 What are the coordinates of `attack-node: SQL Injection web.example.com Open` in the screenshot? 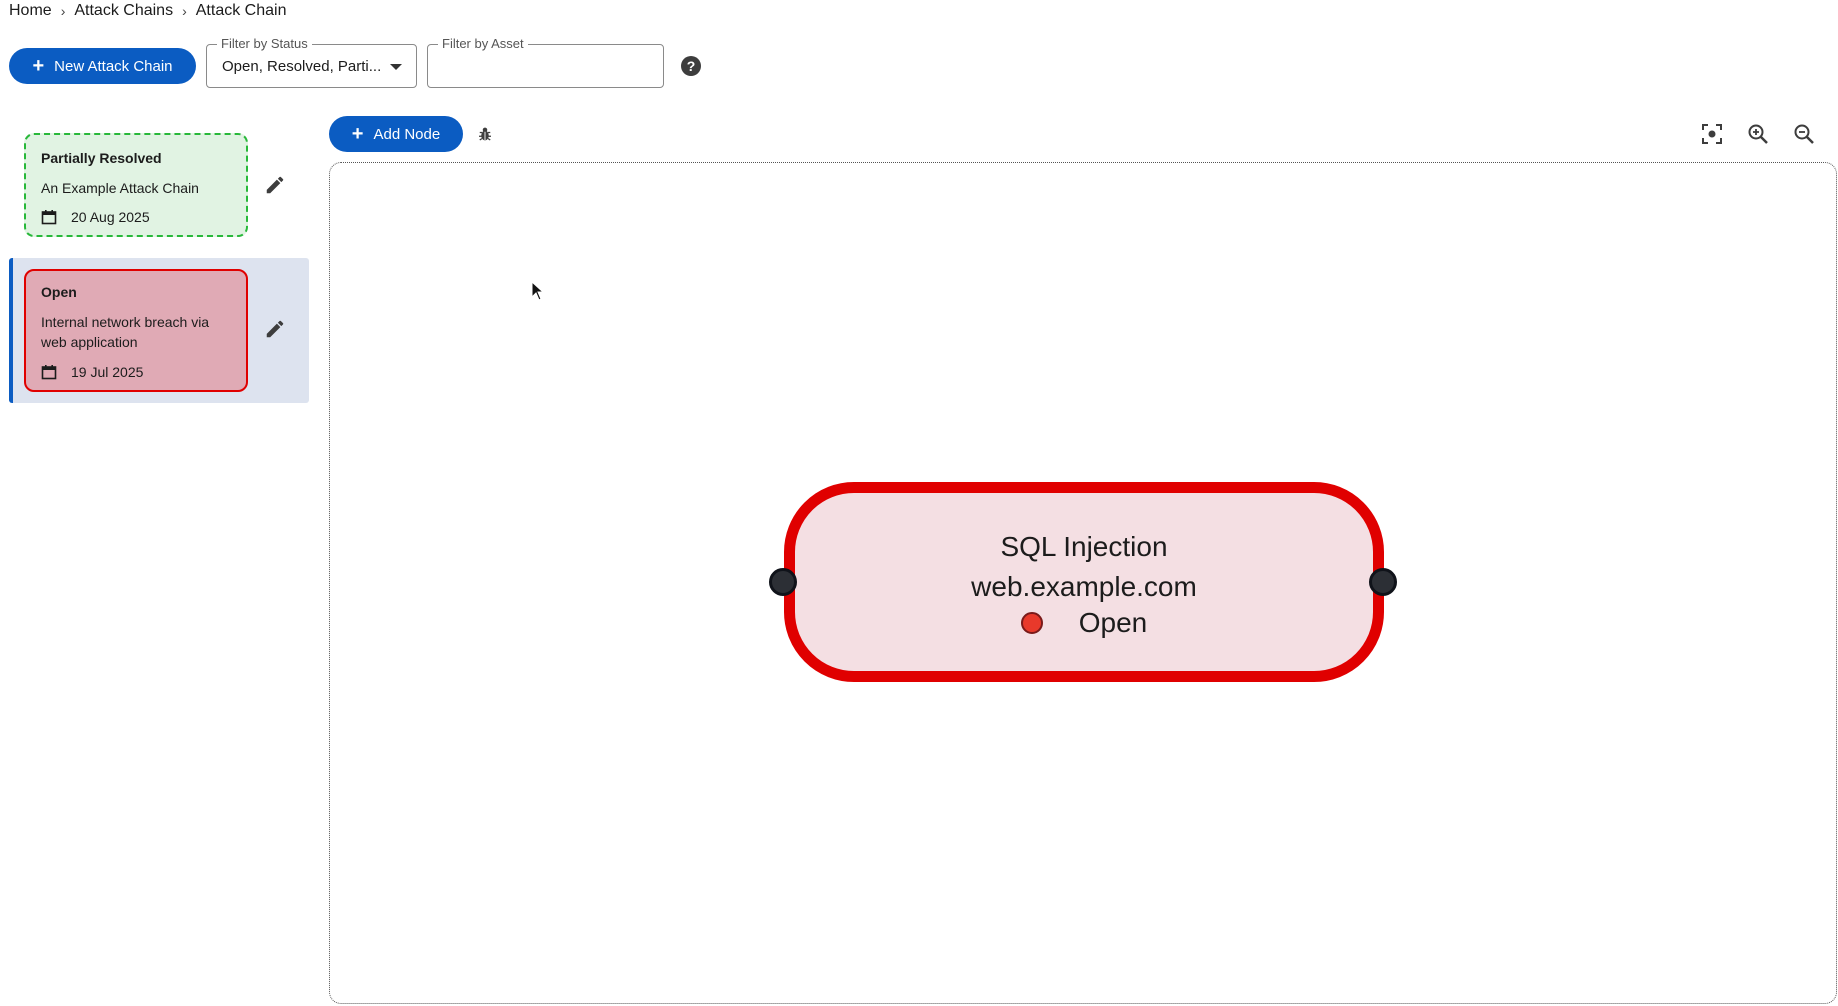 It's located at (1084, 582).